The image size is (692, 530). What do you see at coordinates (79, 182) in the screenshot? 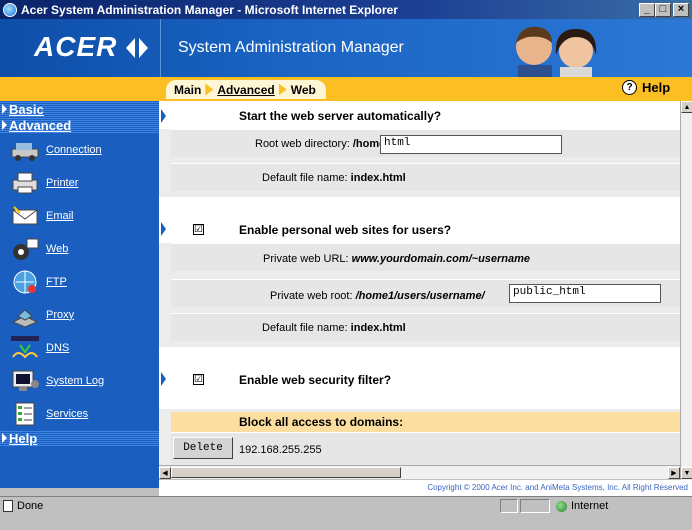
I see `sidebar-item-printer: Printer` at bounding box center [79, 182].